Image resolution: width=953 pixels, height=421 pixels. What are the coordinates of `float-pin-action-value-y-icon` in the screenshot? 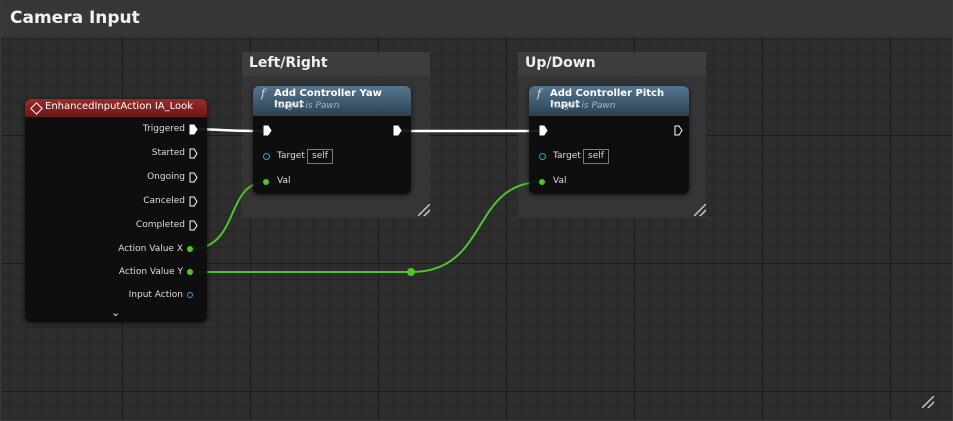 It's located at (190, 272).